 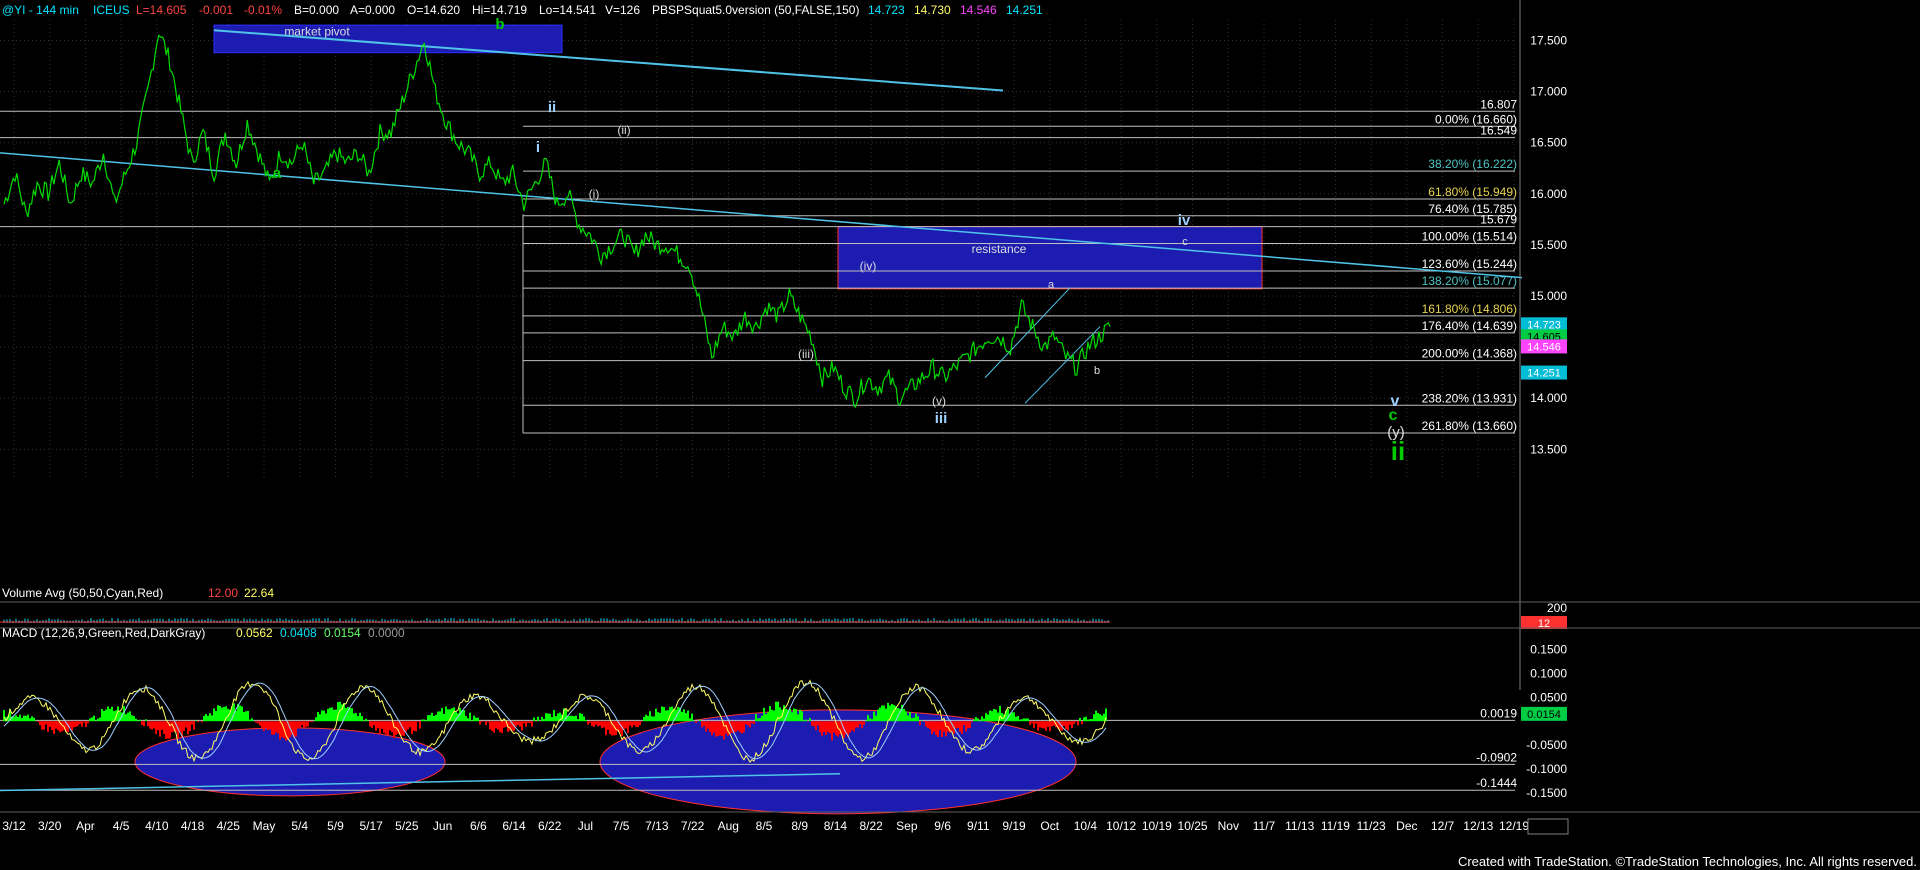 I want to click on header-volume: V=126, so click(x=622, y=10).